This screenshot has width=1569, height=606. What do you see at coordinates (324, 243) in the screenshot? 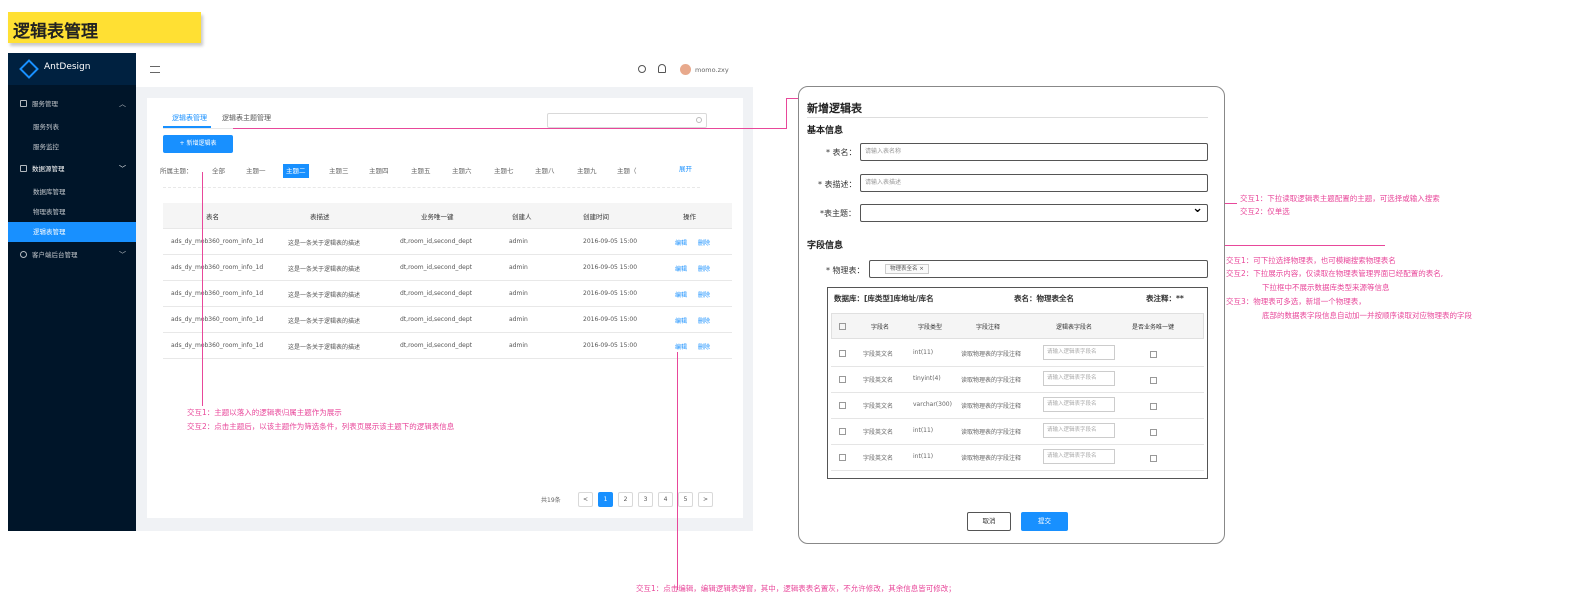
I see `cell-desc: 这是一条关于逻辑表的描述` at bounding box center [324, 243].